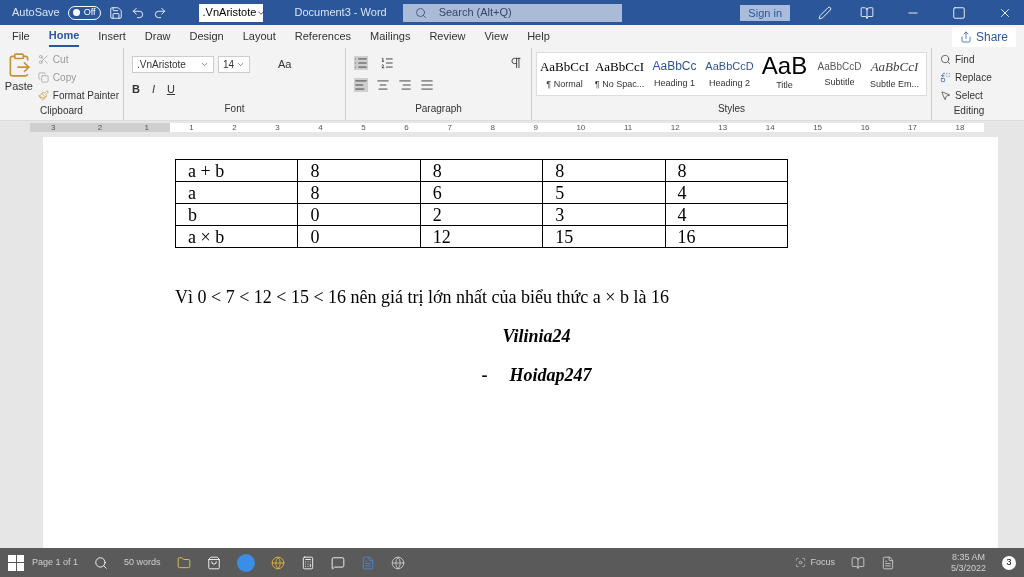 Image resolution: width=1024 pixels, height=577 pixels. I want to click on ribbon-tab: View, so click(496, 36).